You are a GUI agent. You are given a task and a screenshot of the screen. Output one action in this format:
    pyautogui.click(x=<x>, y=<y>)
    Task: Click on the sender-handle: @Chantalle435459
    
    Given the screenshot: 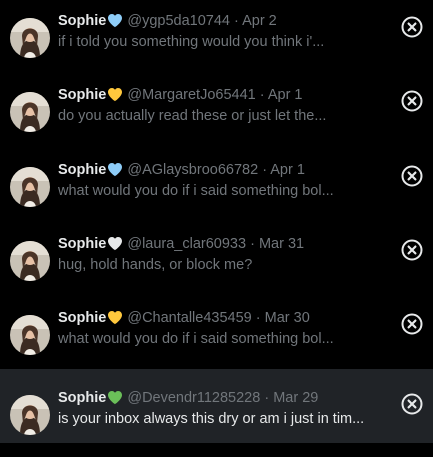 What is the action you would take?
    pyautogui.click(x=189, y=318)
    